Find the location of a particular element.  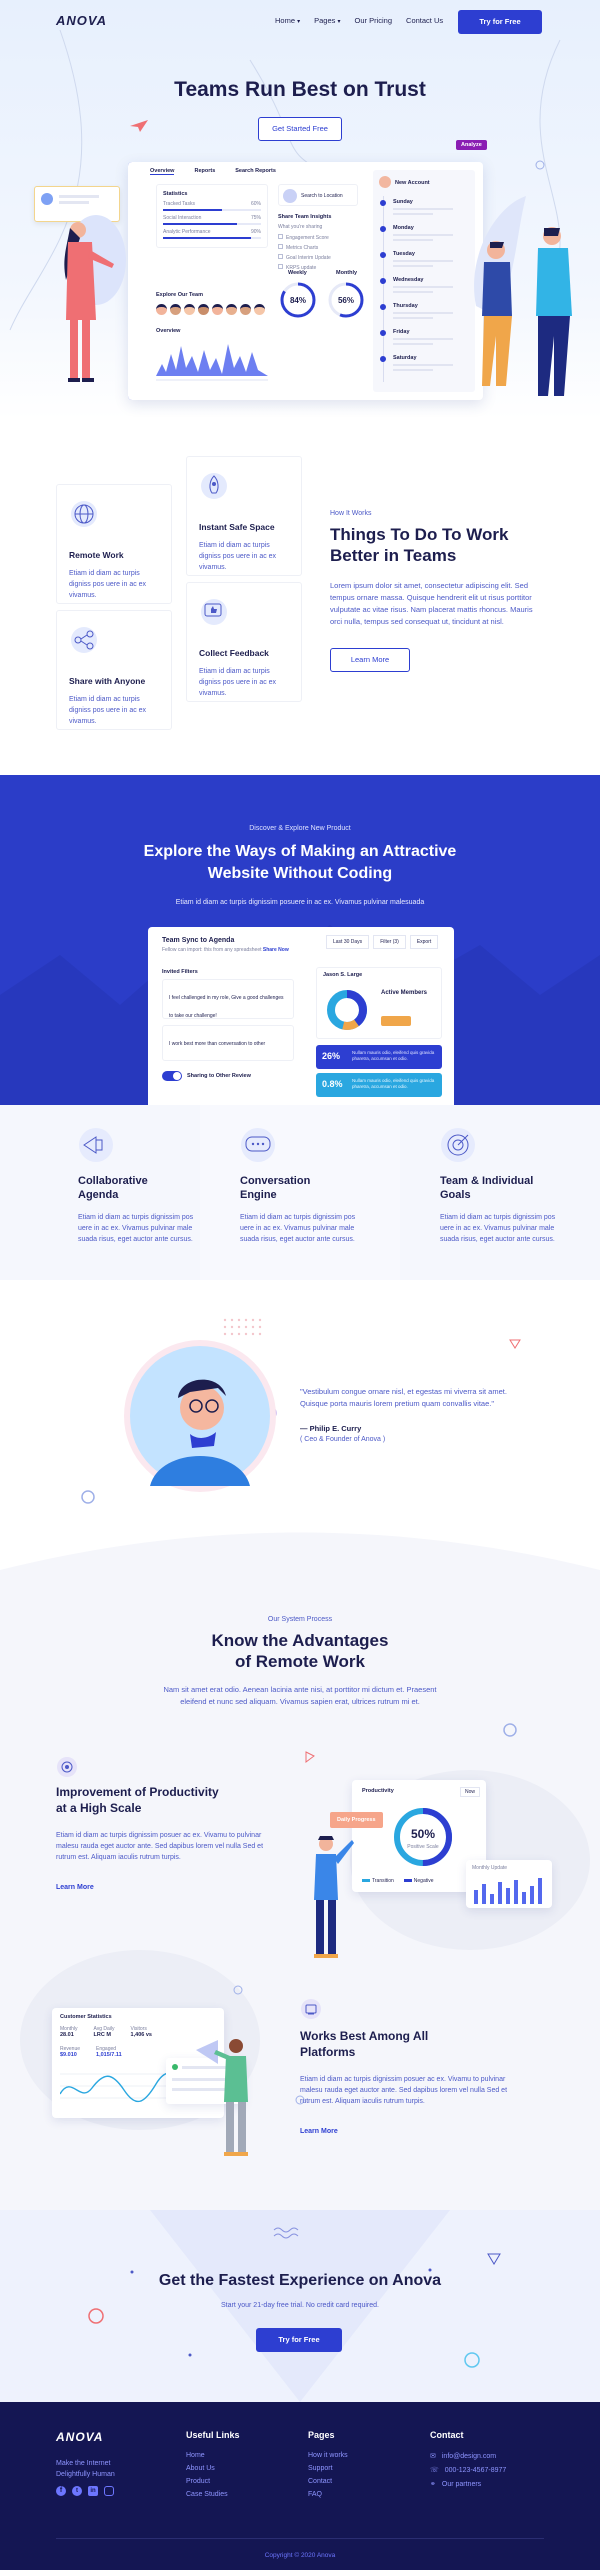

productivity-period-select: Now is located at coordinates (470, 1792).